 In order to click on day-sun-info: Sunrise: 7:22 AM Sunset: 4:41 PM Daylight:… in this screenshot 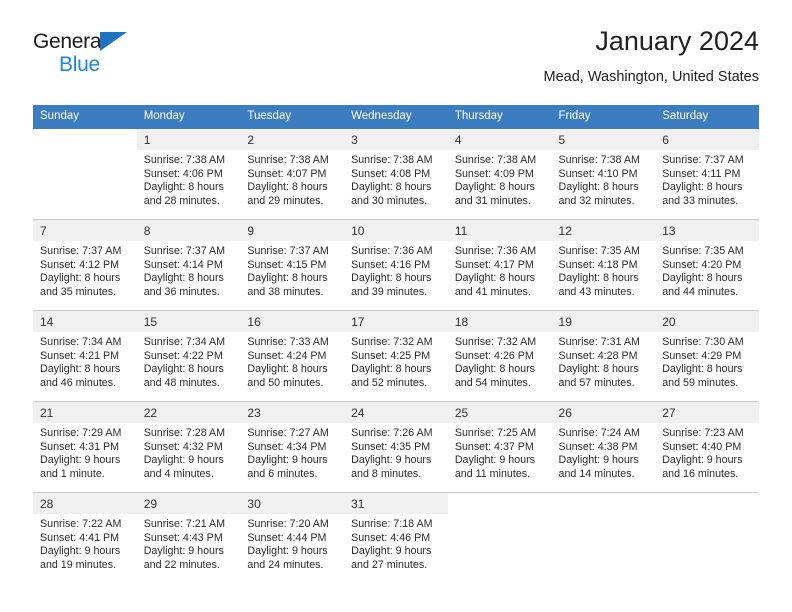, I will do `click(85, 543)`.